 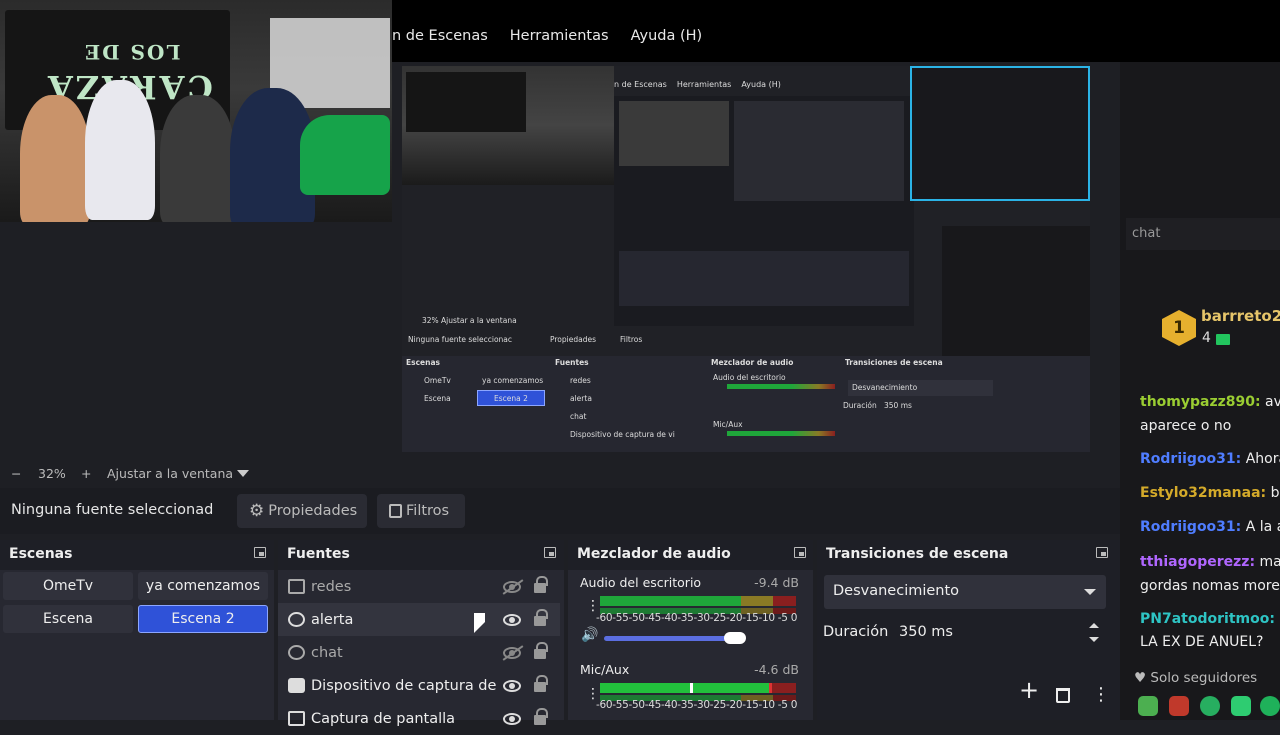 What do you see at coordinates (667, 41) in the screenshot?
I see `menu-help: Ayuda (H)` at bounding box center [667, 41].